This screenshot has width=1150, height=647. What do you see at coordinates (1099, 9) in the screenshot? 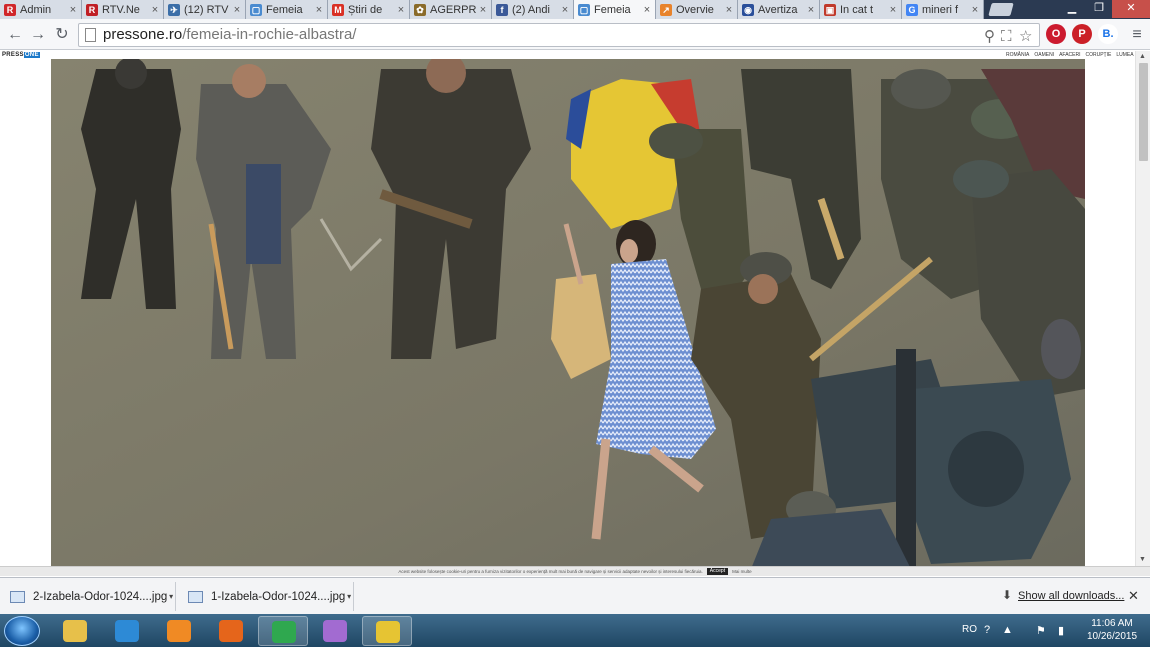
I see `maximize-button: ❐` at bounding box center [1099, 9].